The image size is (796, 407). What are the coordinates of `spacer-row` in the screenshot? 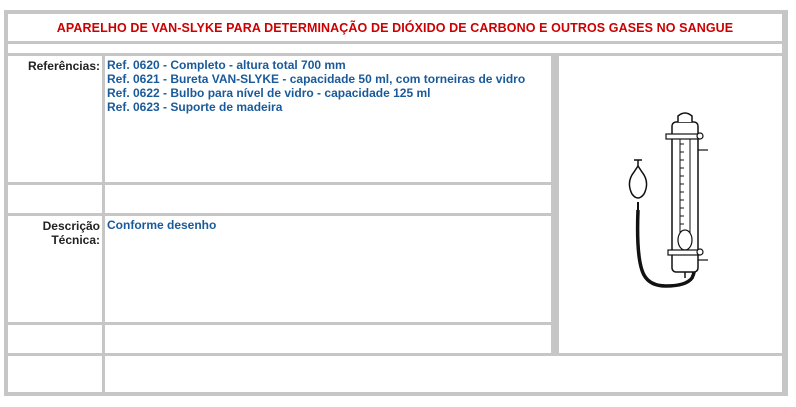 It's located at (395, 48).